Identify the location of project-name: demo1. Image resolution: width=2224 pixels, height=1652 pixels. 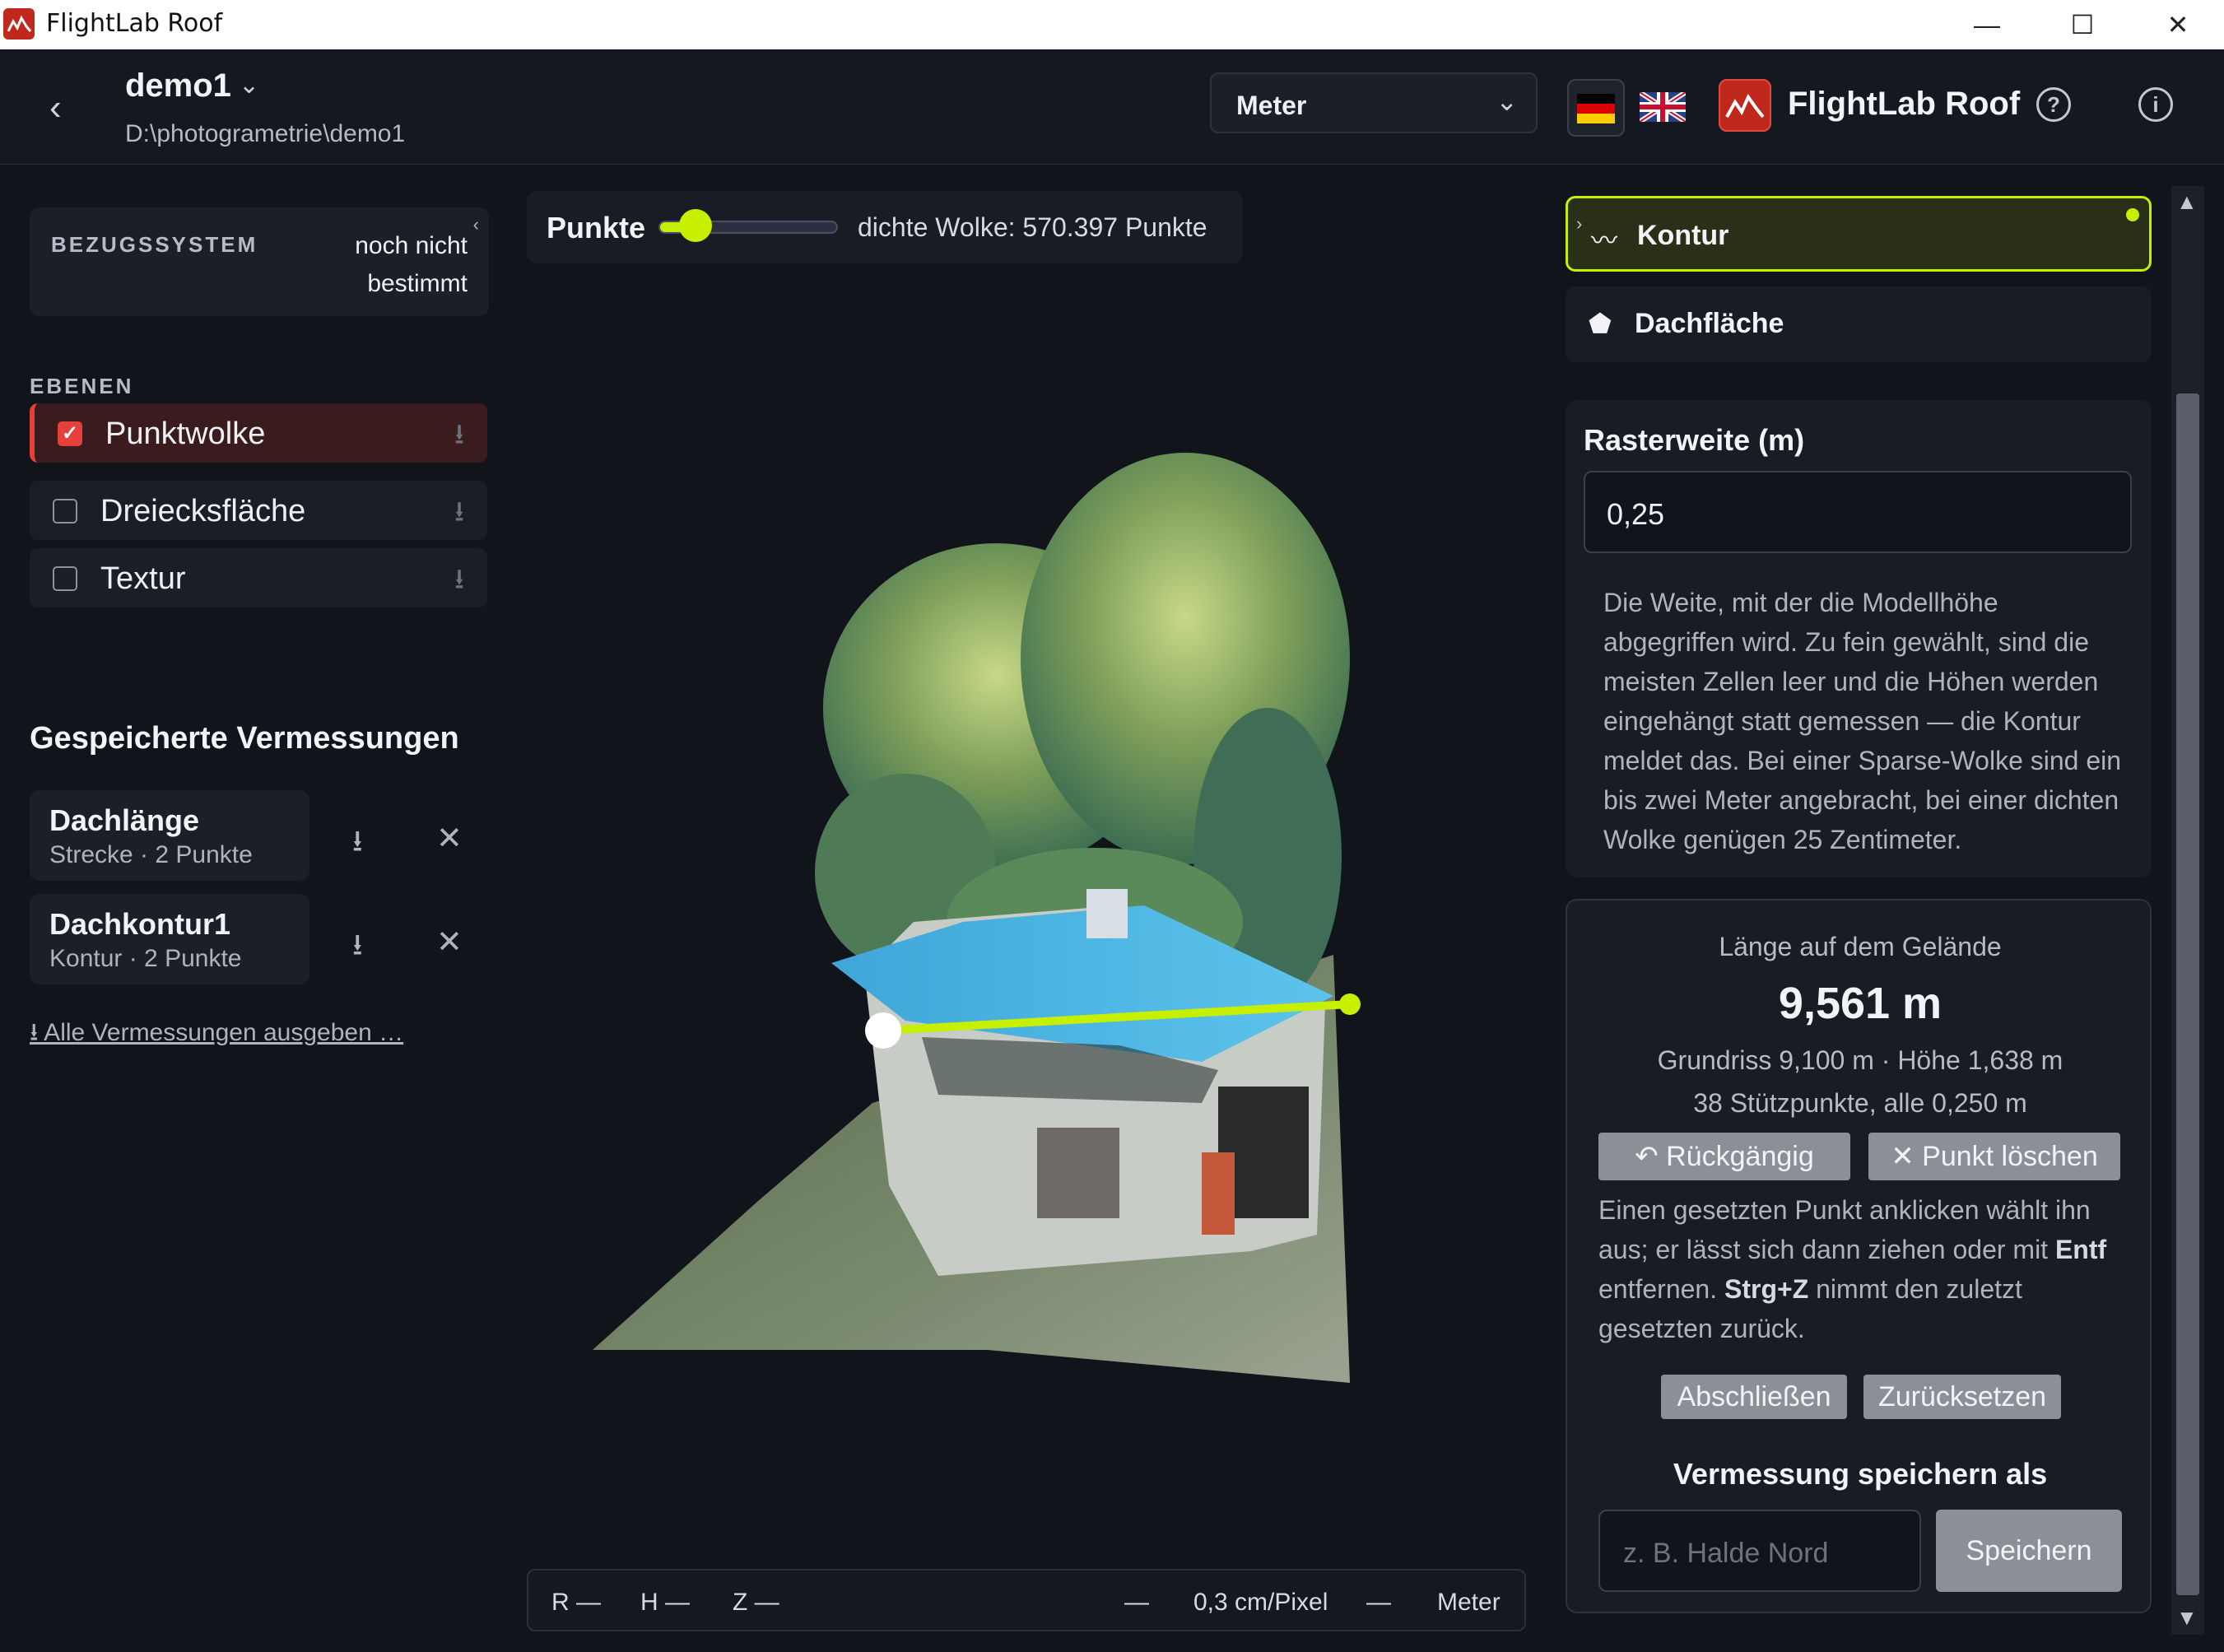
(178, 86).